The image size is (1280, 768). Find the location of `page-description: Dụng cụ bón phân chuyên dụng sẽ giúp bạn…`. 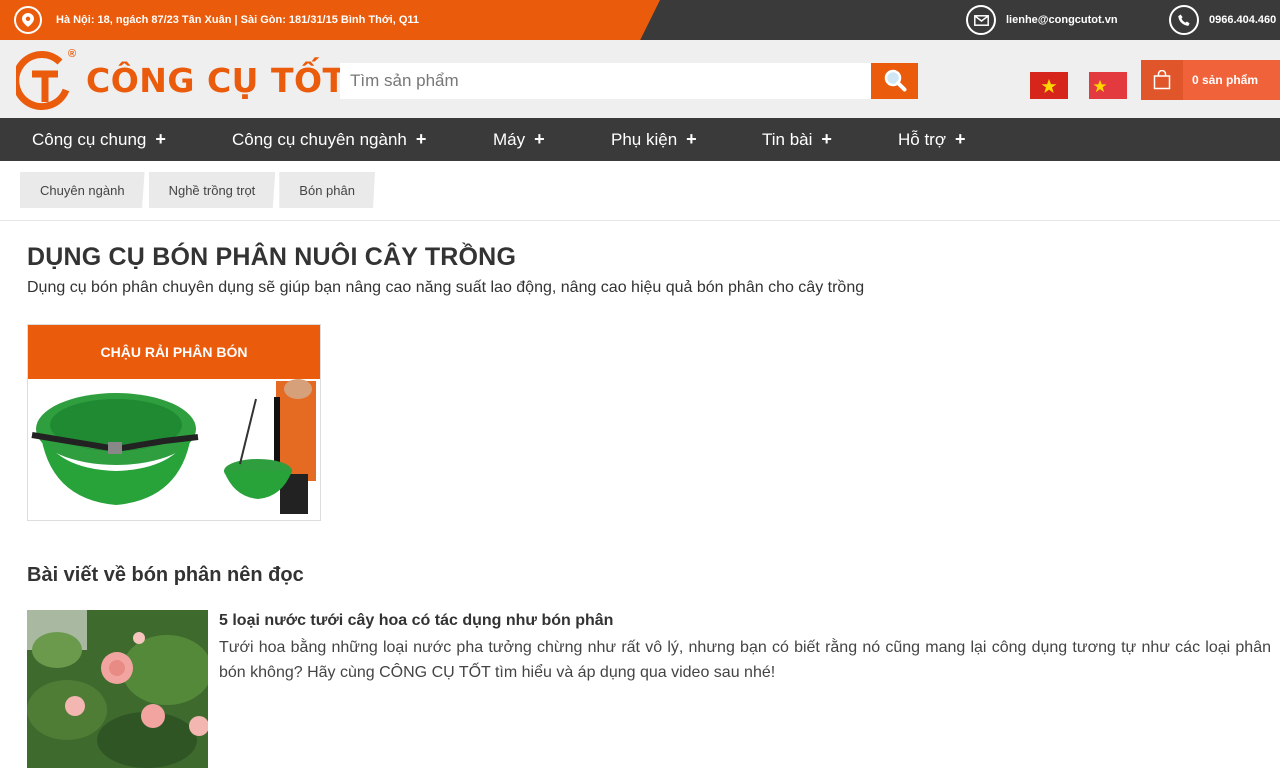

page-description: Dụng cụ bón phân chuyên dụng sẽ giúp bạn… is located at coordinates (446, 287).